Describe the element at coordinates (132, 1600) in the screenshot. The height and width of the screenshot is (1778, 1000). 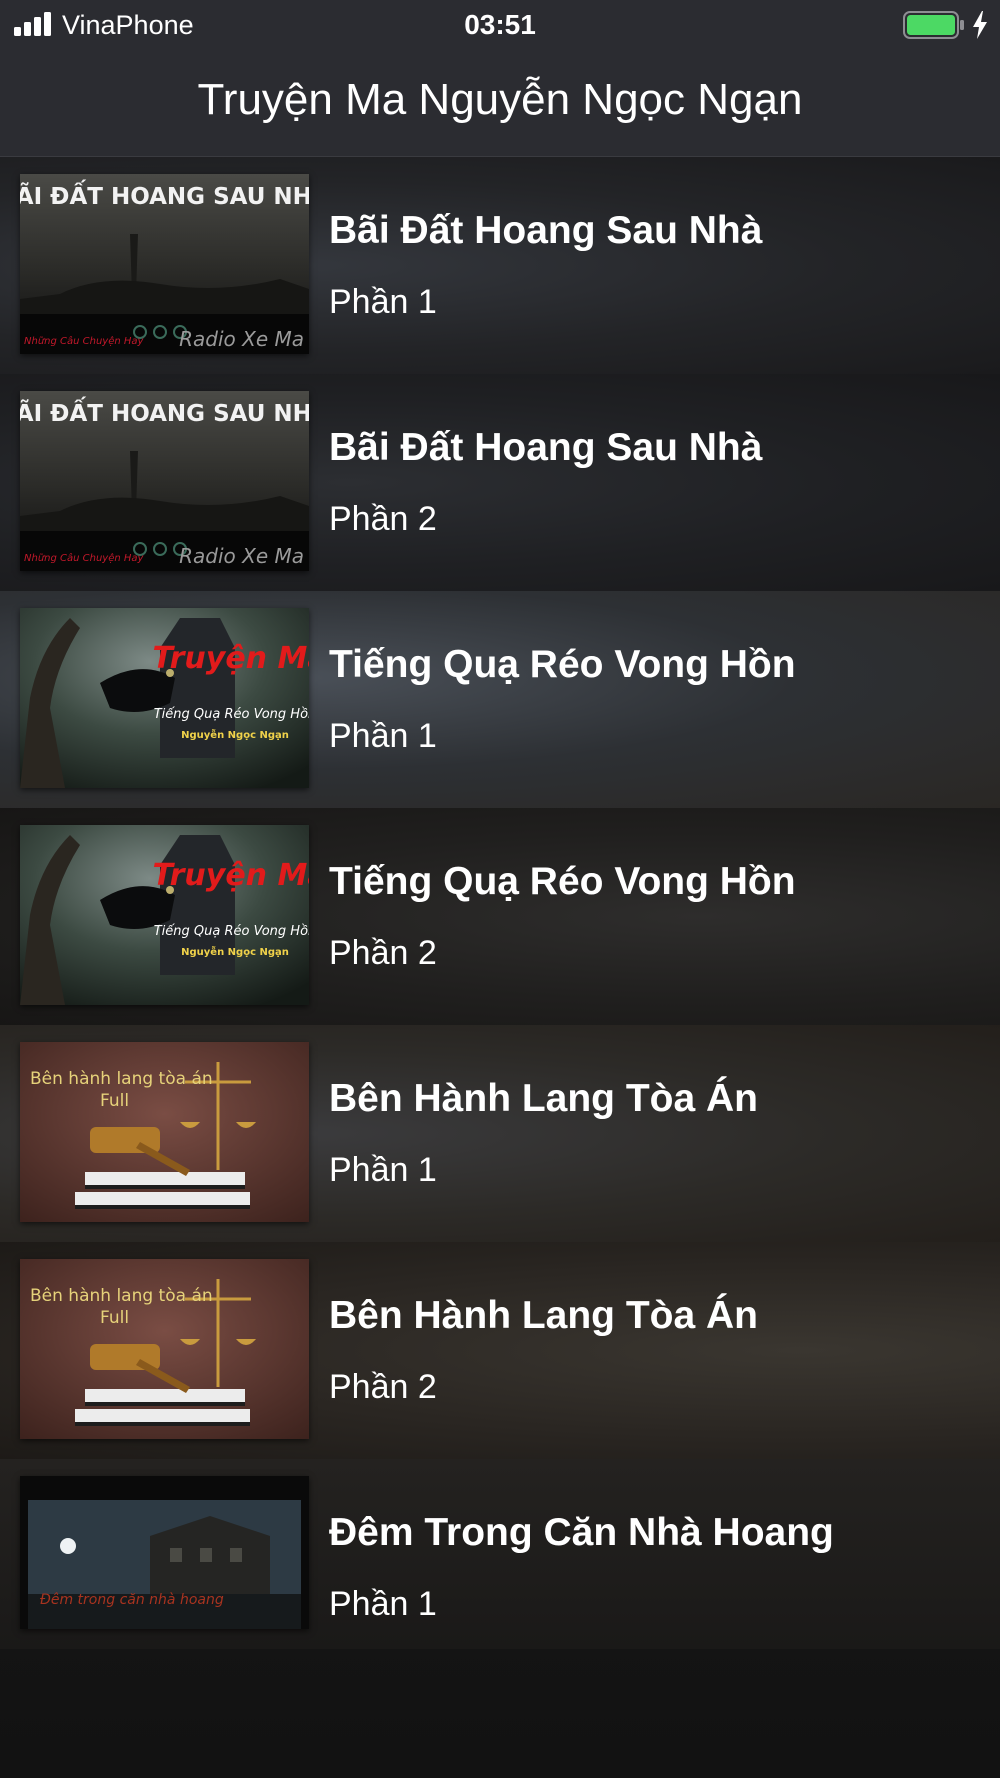
I see `thumbnail-title: Đêm trong căn nhà hoang` at that location.